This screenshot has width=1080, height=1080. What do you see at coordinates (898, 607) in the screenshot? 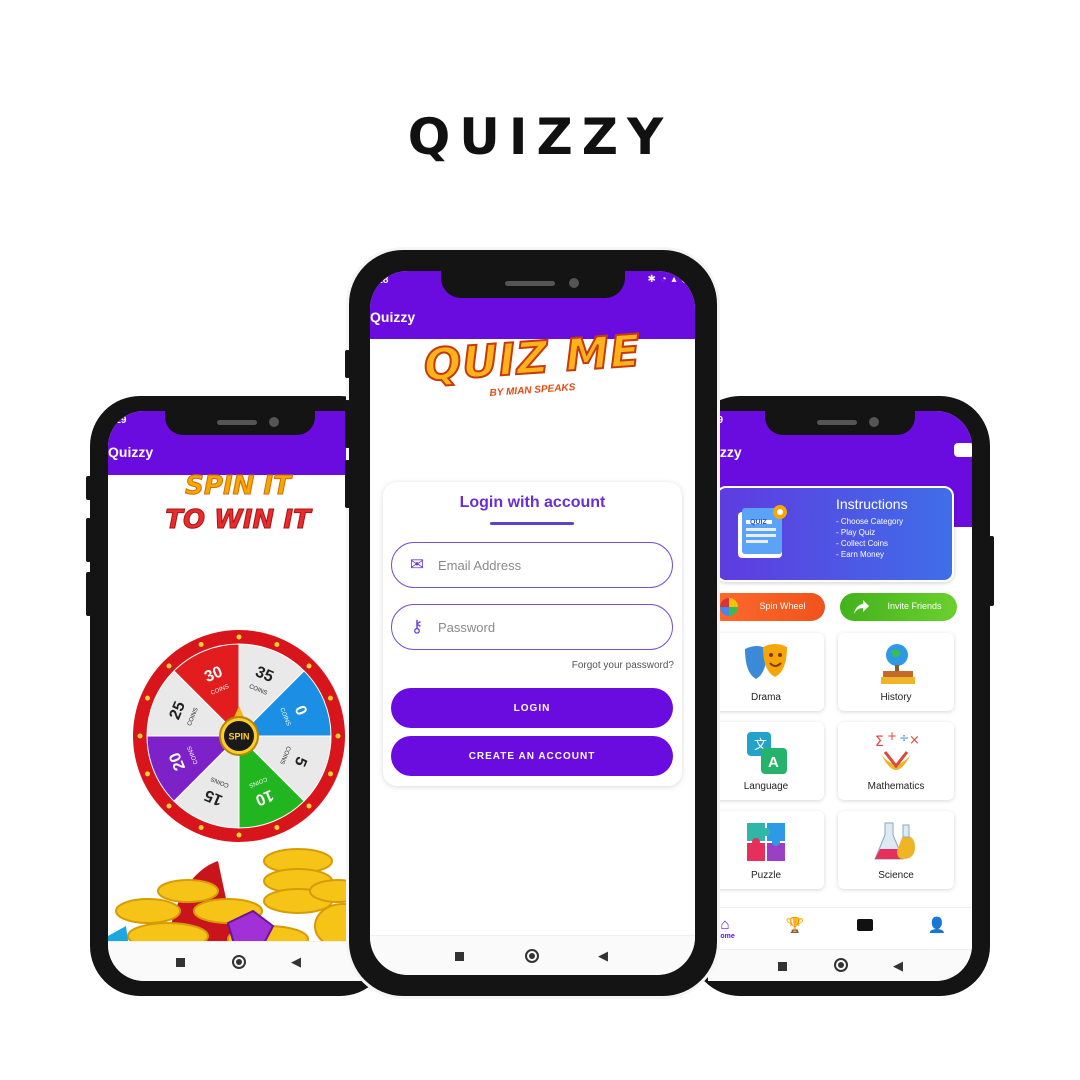
I see `invite-friends-button: Invite Friends` at bounding box center [898, 607].